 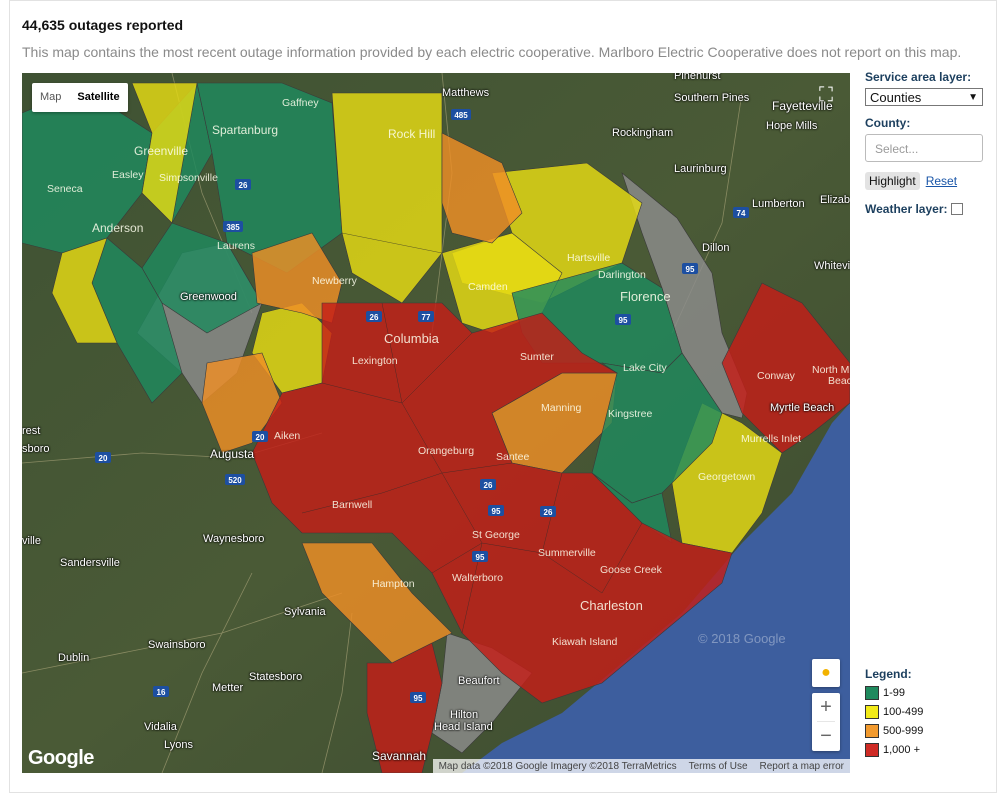 What do you see at coordinates (918, 77) in the screenshot?
I see `service-area-label: Service area layer:` at bounding box center [918, 77].